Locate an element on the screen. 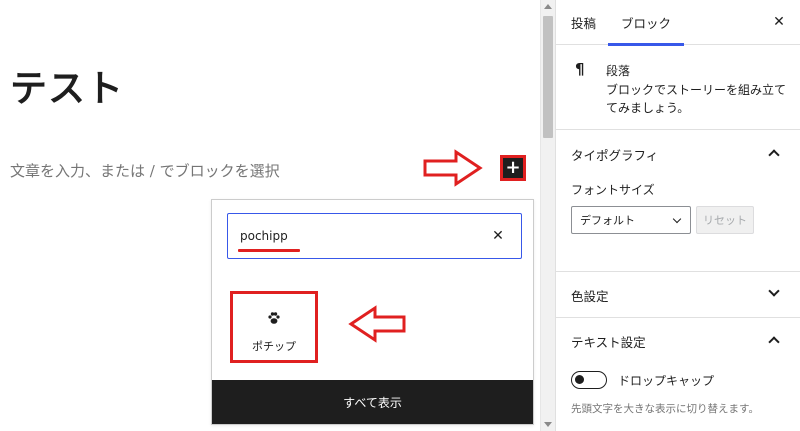  tab-block: ブロック is located at coordinates (646, 23).